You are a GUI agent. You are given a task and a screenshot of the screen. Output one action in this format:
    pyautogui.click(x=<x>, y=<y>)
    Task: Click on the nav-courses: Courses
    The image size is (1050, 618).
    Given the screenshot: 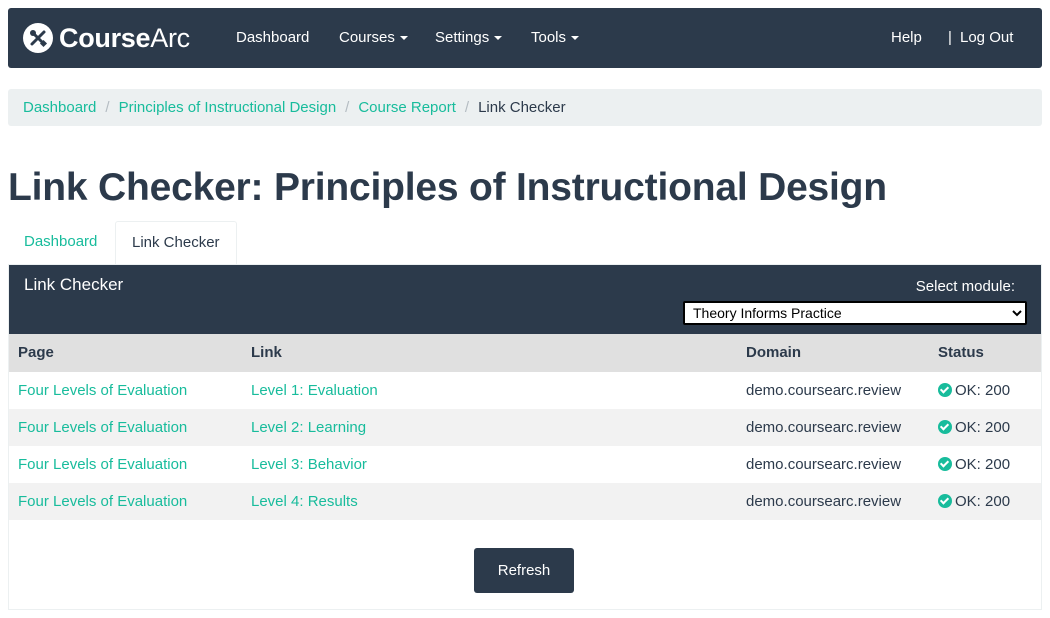 What is the action you would take?
    pyautogui.click(x=373, y=38)
    